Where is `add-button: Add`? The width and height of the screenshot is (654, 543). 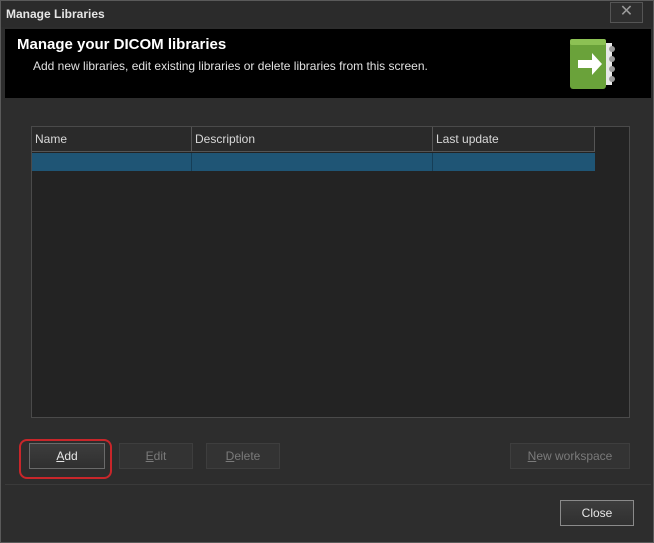
add-button: Add is located at coordinates (67, 456).